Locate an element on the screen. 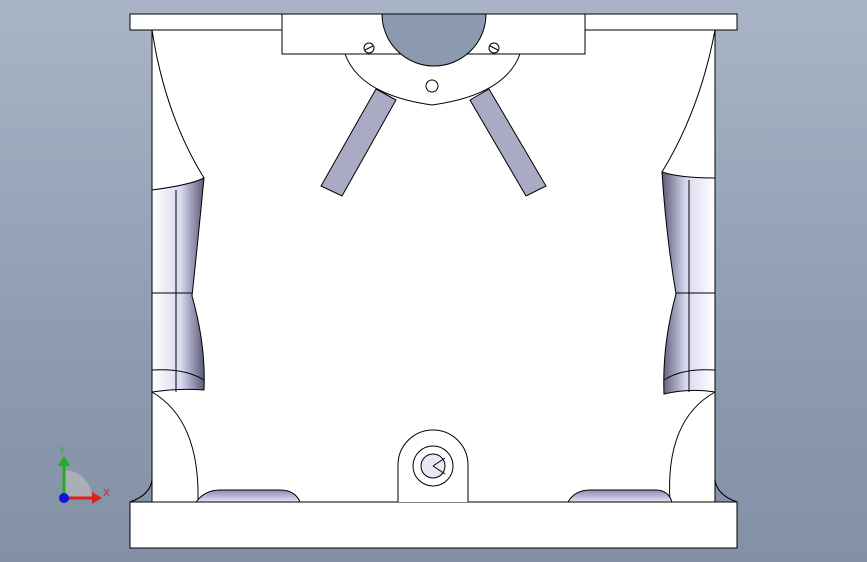 Image resolution: width=867 pixels, height=562 pixels. y-axis-arrow-icon is located at coordinates (64, 461).